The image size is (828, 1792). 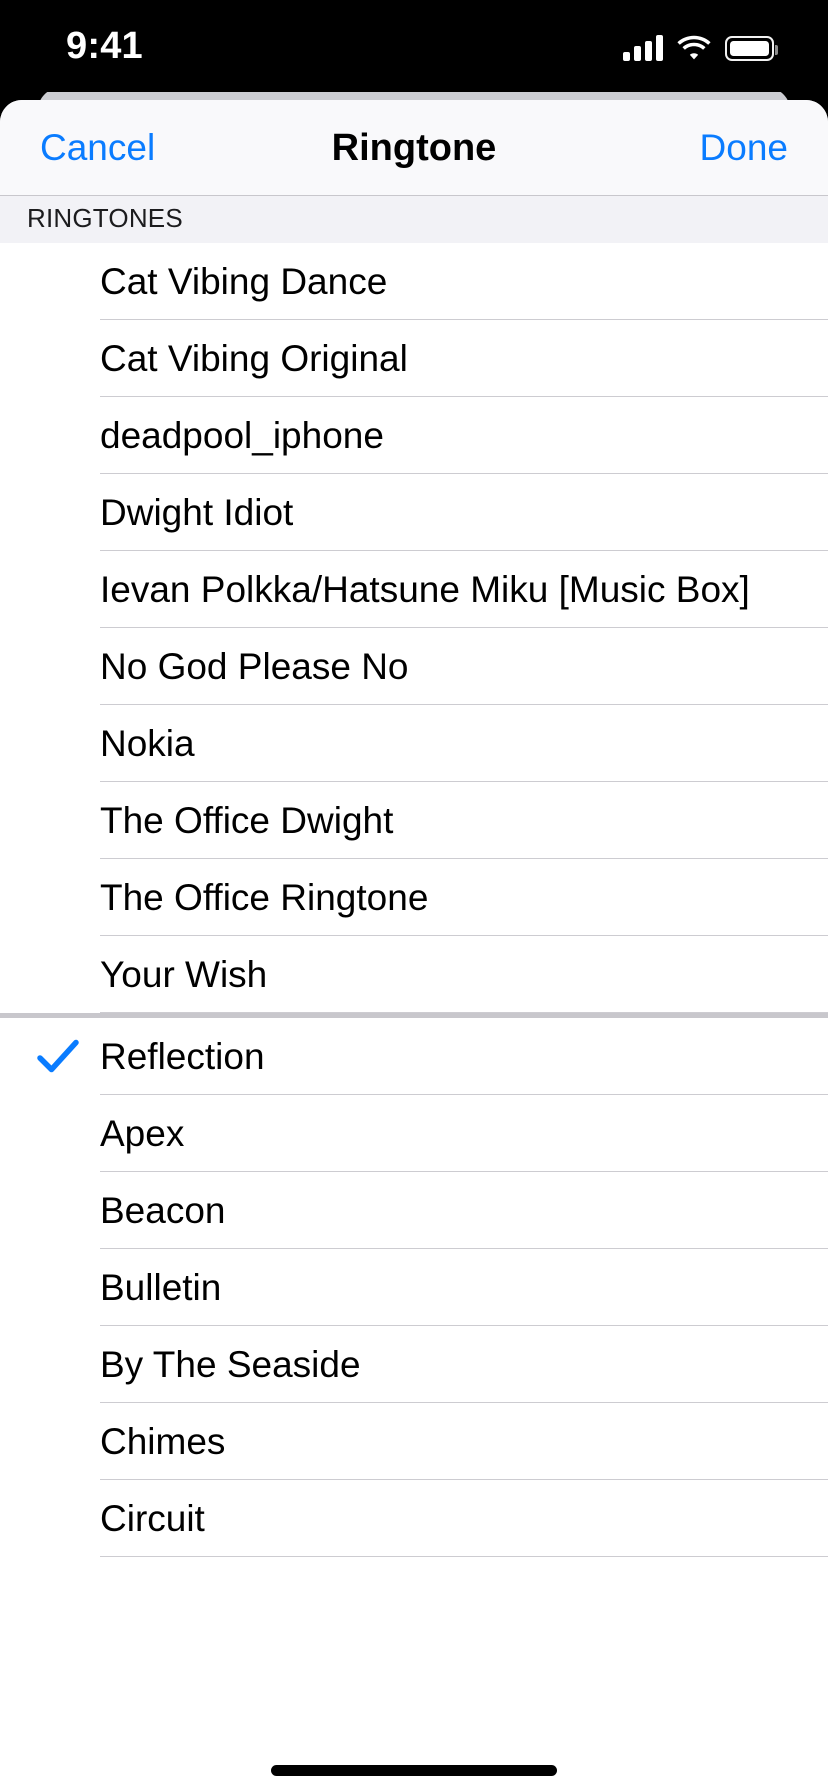 I want to click on status-bar-icons, so click(x=700, y=48).